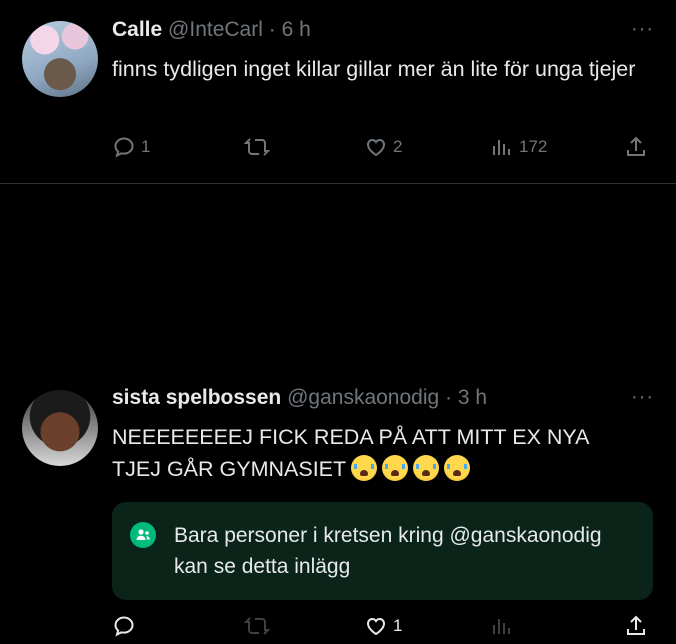  I want to click on display-name: Calle, so click(137, 29).